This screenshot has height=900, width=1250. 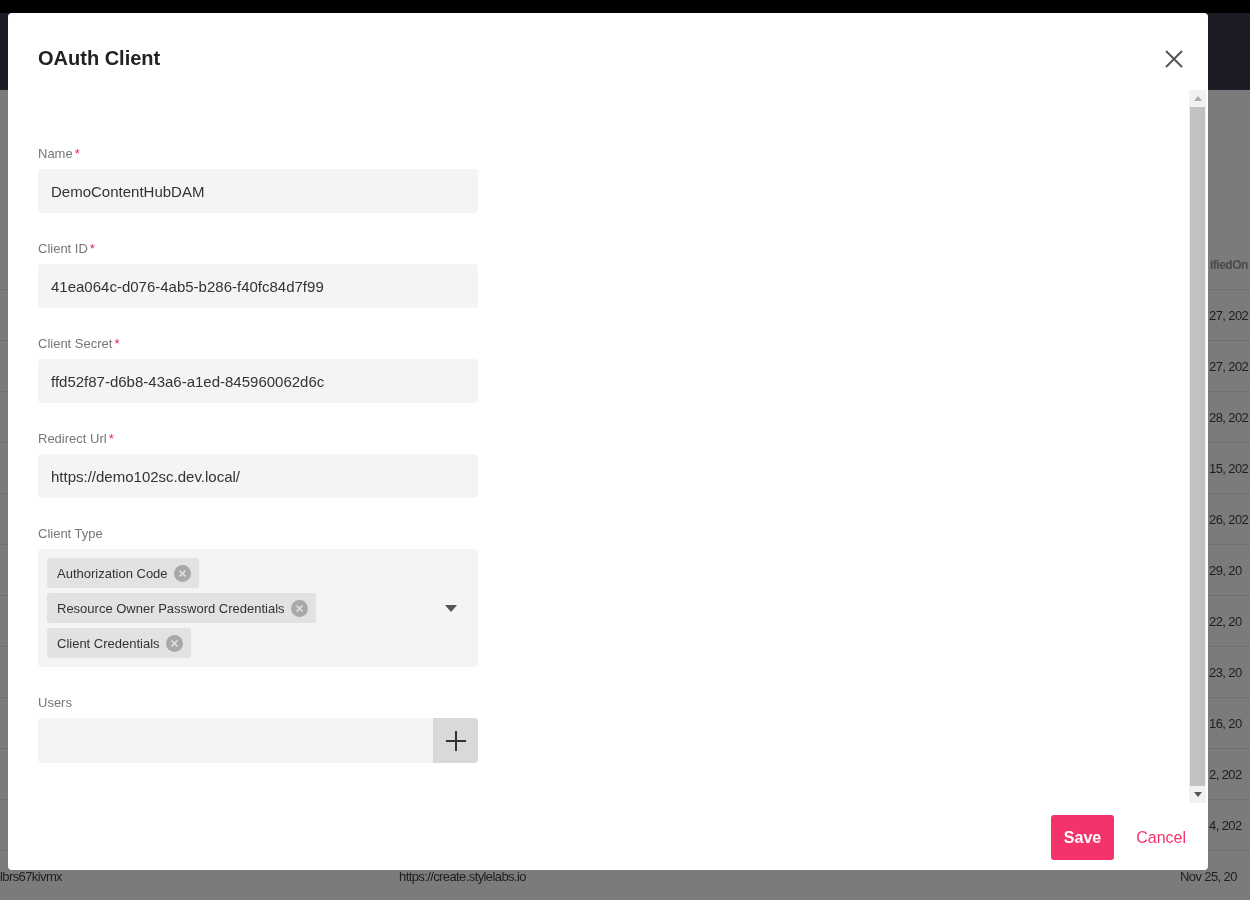 I want to click on field-label: Users, so click(x=55, y=702).